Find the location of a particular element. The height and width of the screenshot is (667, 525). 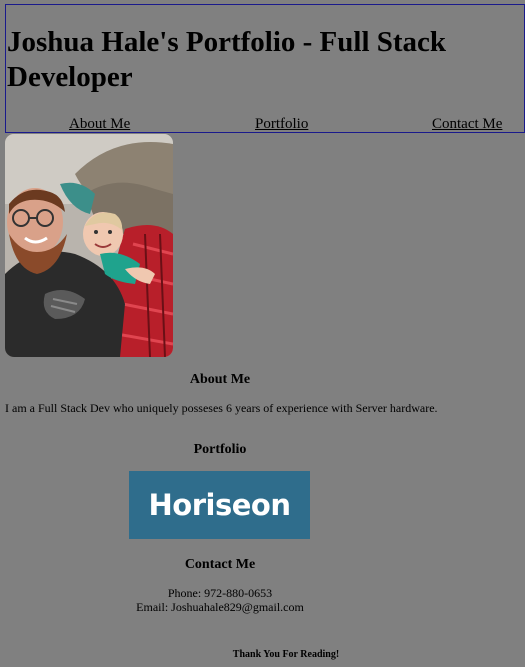

about-heading: About Me is located at coordinates (220, 379).